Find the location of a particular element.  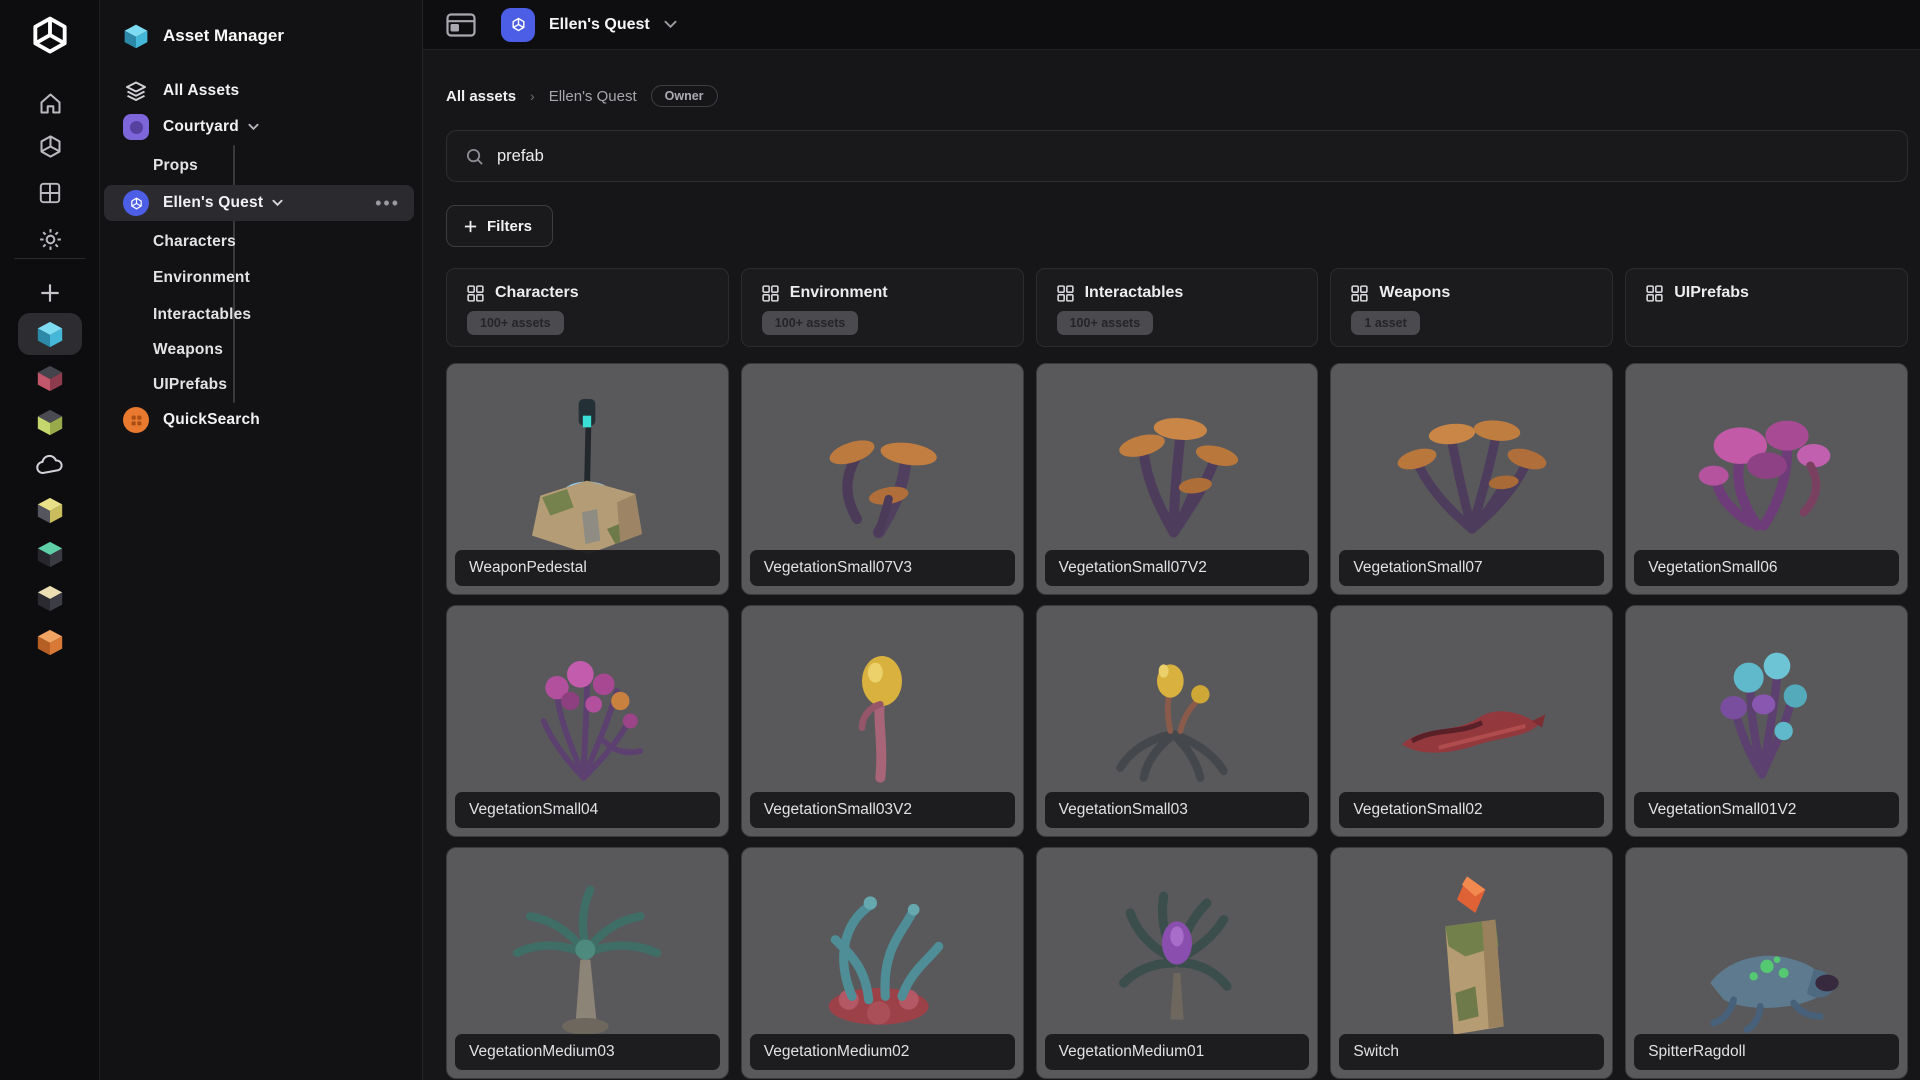

left-rail is located at coordinates (50, 540).